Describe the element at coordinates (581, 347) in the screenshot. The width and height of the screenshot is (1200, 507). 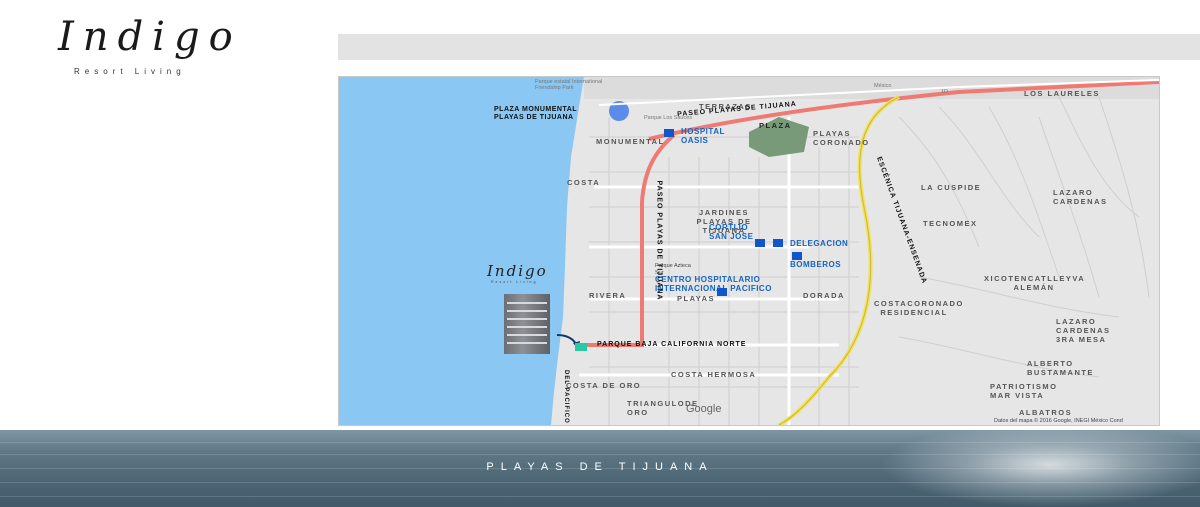
I see `location-pin` at that location.